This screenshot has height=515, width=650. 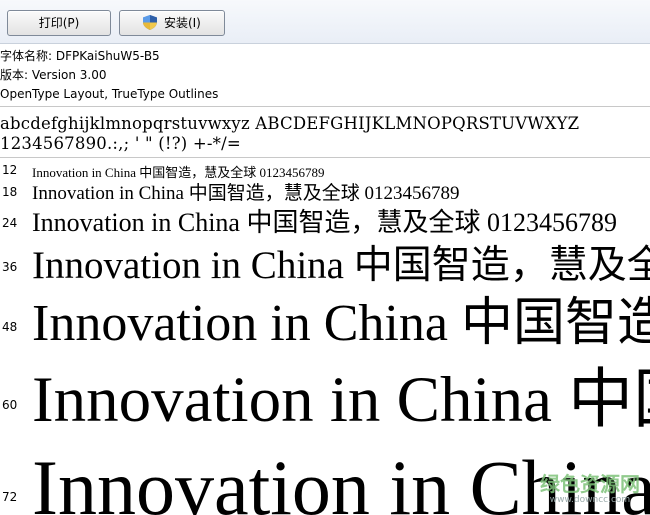 I want to click on size-label: 36, so click(x=10, y=267).